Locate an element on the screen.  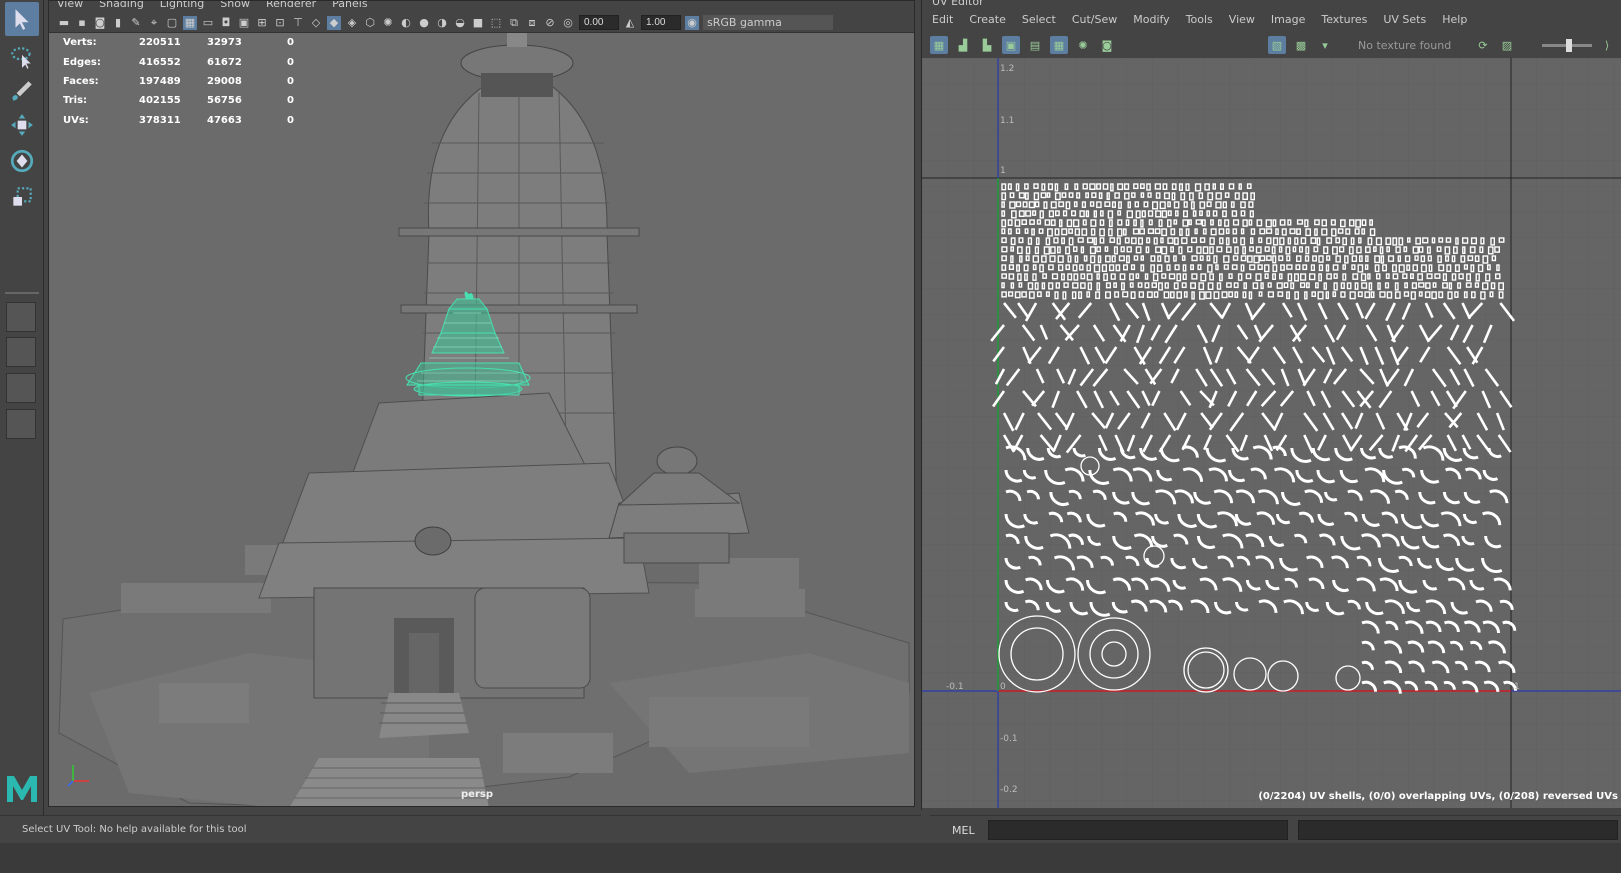
uv-menu-uv-sets: UV Sets is located at coordinates (1404, 19).